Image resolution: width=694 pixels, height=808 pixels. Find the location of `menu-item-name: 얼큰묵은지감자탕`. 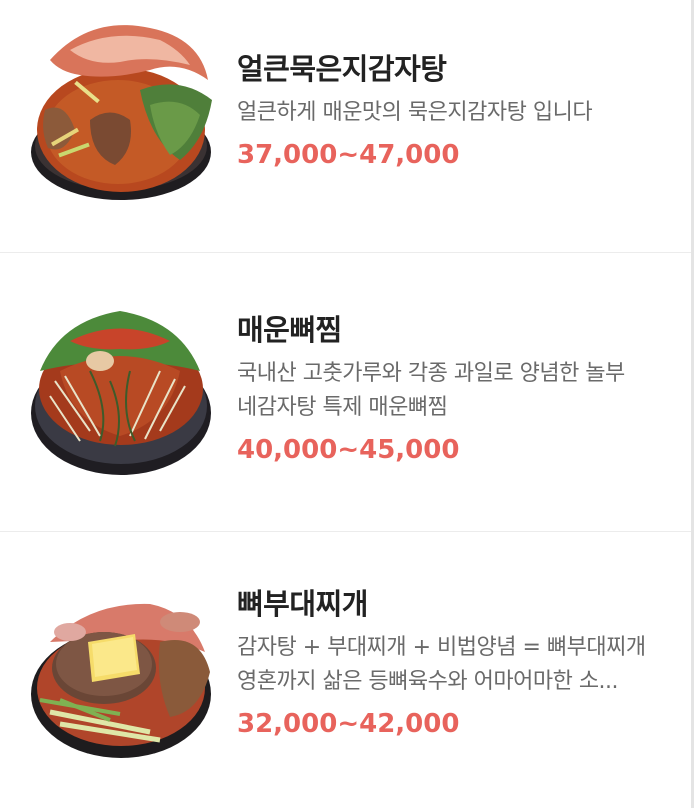

menu-item-name: 얼큰묵은지감자탕 is located at coordinates (342, 69).